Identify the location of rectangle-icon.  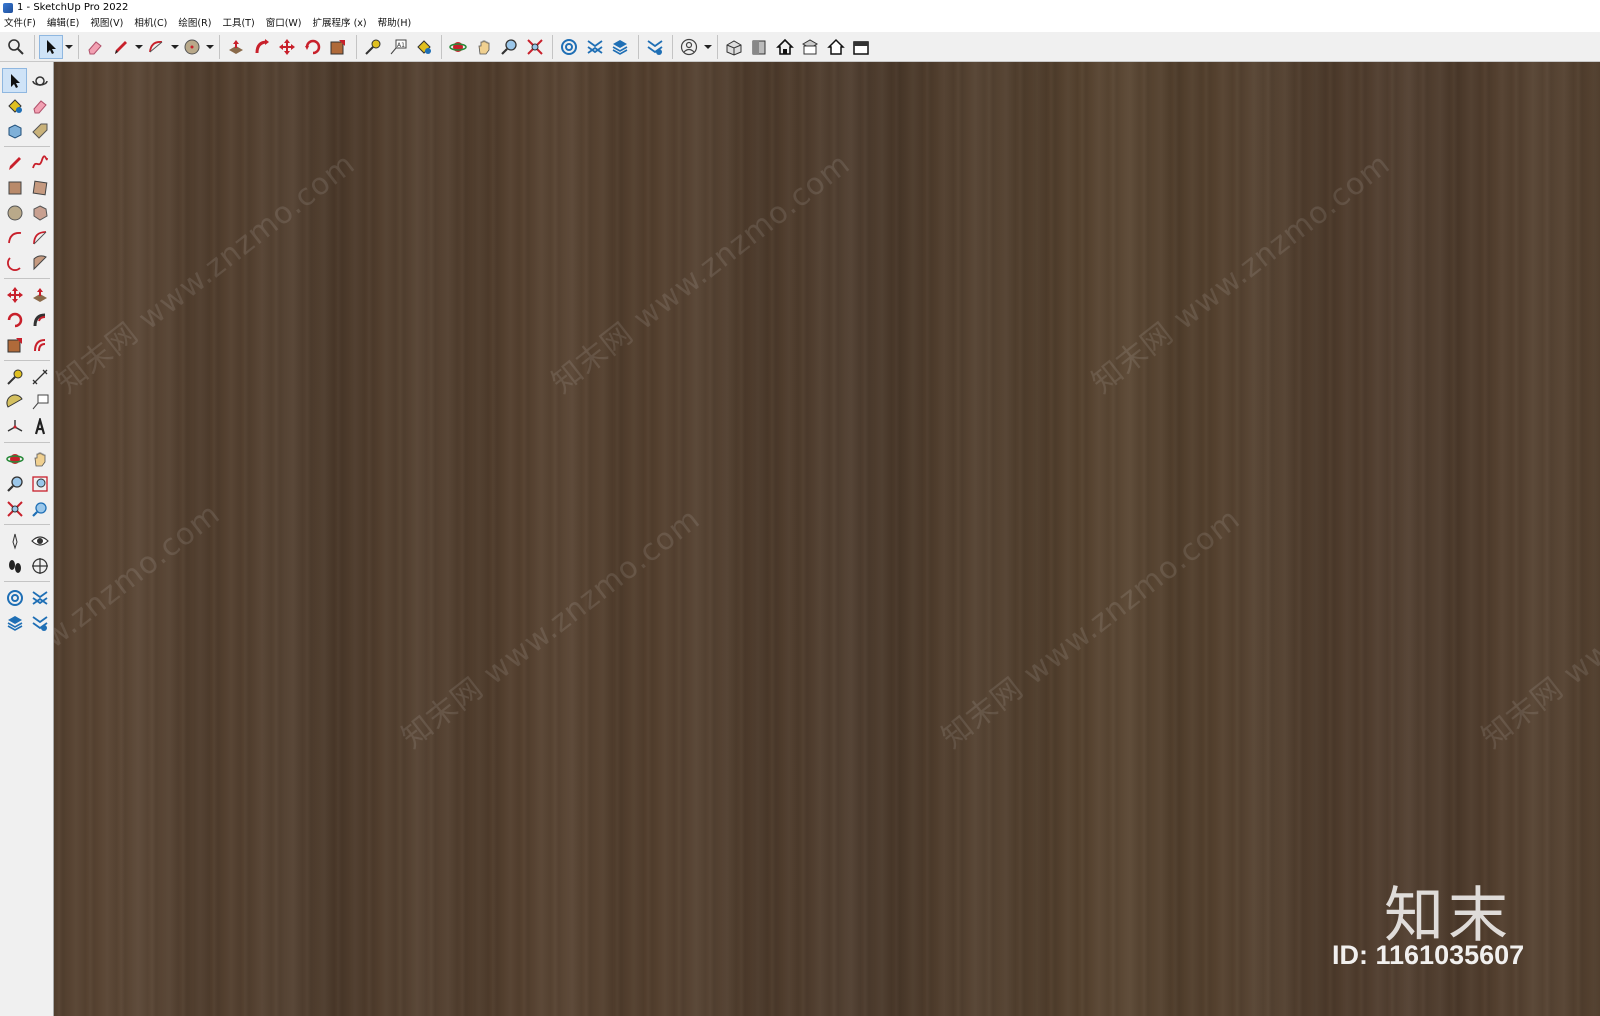
(14, 187).